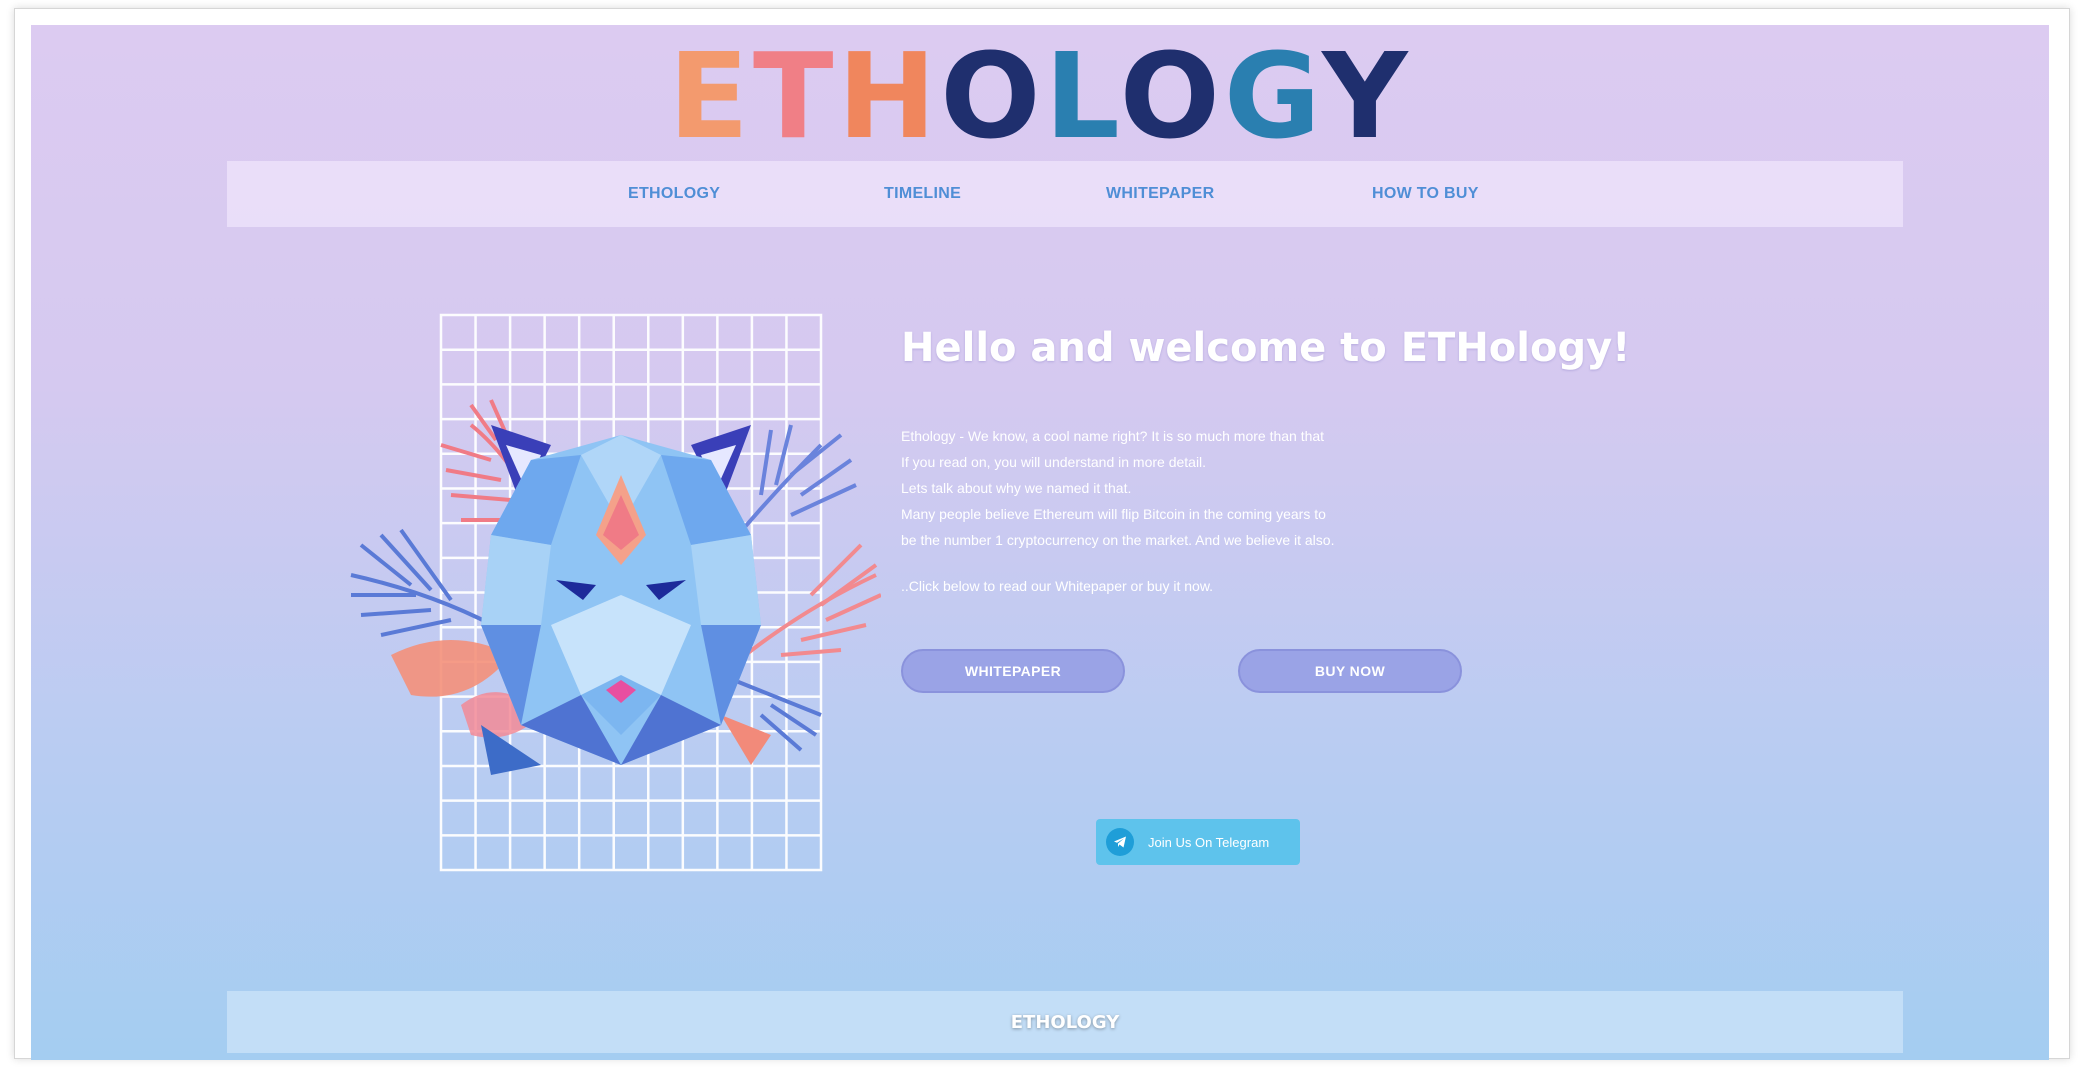 This screenshot has width=2082, height=1067. I want to click on buy-now-button: BUY NOW, so click(1350, 671).